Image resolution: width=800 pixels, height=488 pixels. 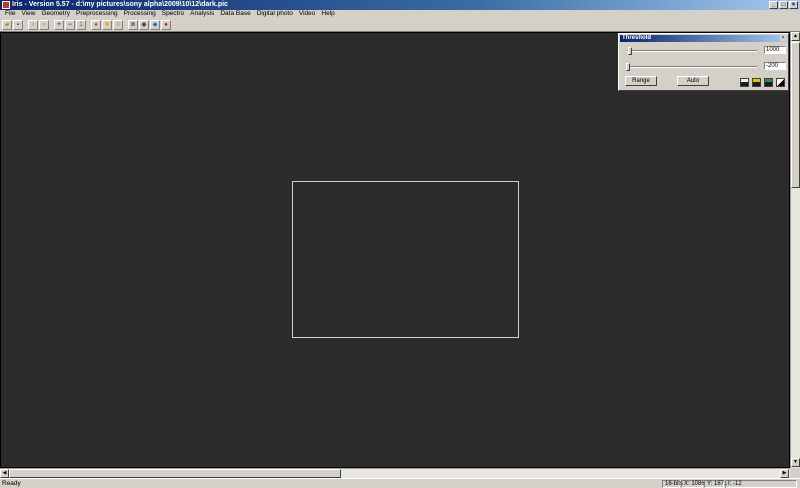 I want to click on threshold-close-icon: ×, so click(x=783, y=38).